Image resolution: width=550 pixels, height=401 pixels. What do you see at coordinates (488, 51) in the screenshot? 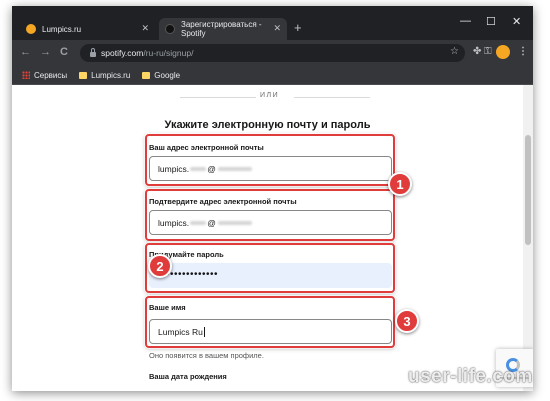
I see `key-icon: ⚿` at bounding box center [488, 51].